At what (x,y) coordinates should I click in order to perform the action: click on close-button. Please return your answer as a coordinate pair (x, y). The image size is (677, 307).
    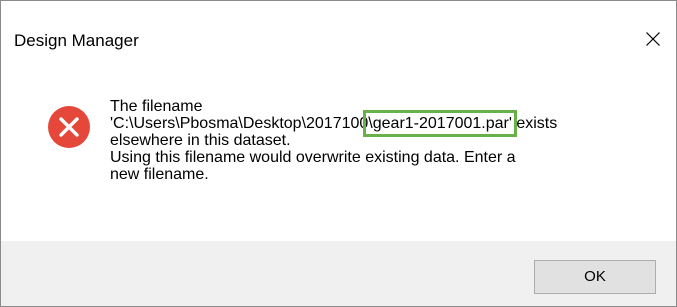
    Looking at the image, I should click on (653, 39).